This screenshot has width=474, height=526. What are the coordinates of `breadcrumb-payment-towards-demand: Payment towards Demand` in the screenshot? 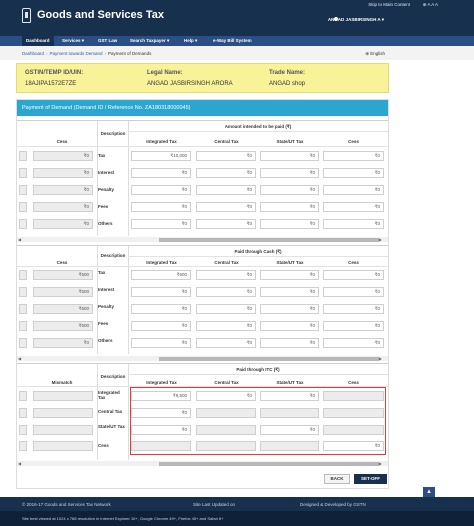 It's located at (76, 53).